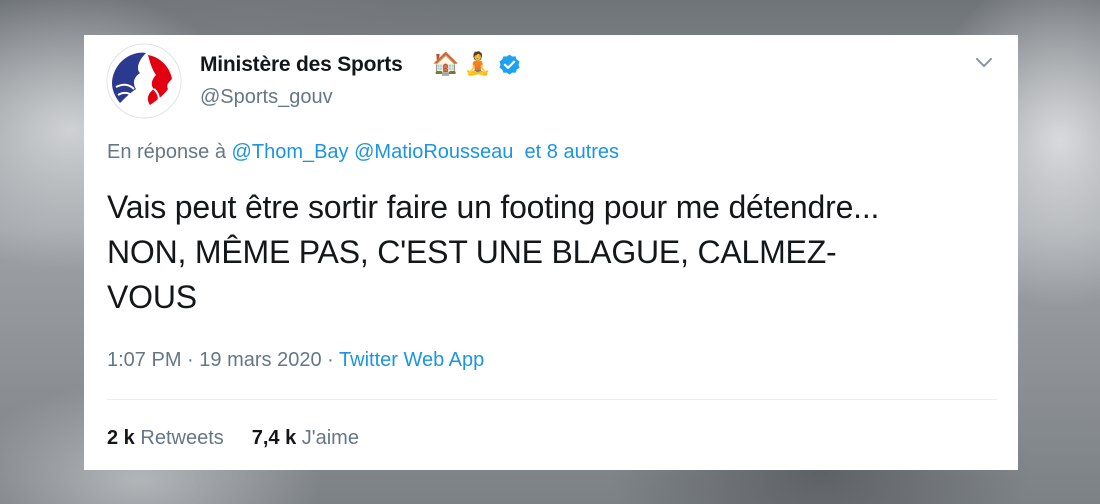  What do you see at coordinates (984, 63) in the screenshot?
I see `chevron-down-icon` at bounding box center [984, 63].